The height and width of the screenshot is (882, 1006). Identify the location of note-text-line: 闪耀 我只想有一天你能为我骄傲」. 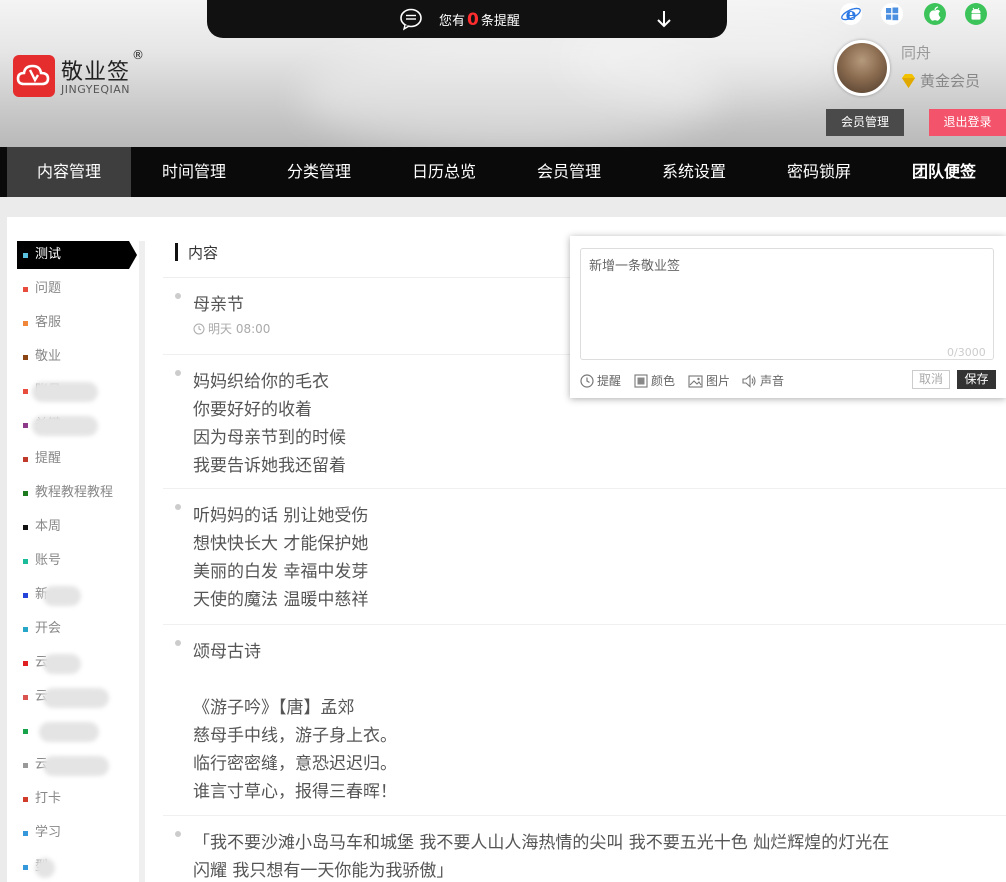
(323, 871).